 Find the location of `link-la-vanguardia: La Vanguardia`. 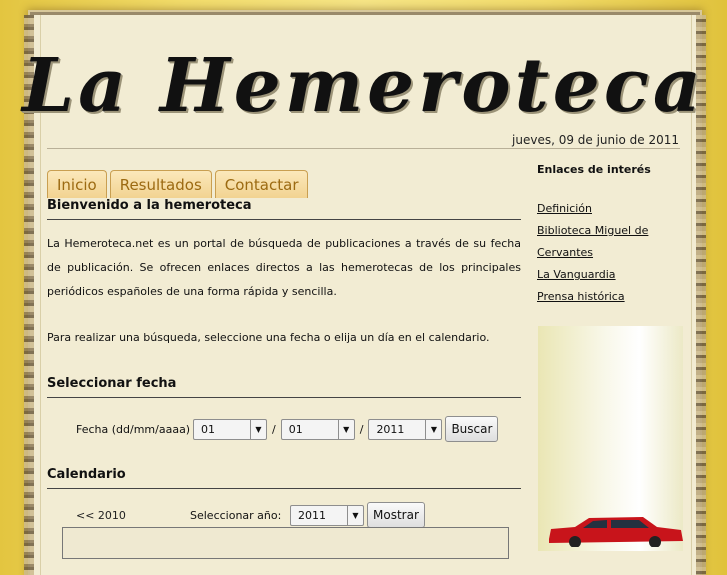

link-la-vanguardia: La Vanguardia is located at coordinates (609, 275).